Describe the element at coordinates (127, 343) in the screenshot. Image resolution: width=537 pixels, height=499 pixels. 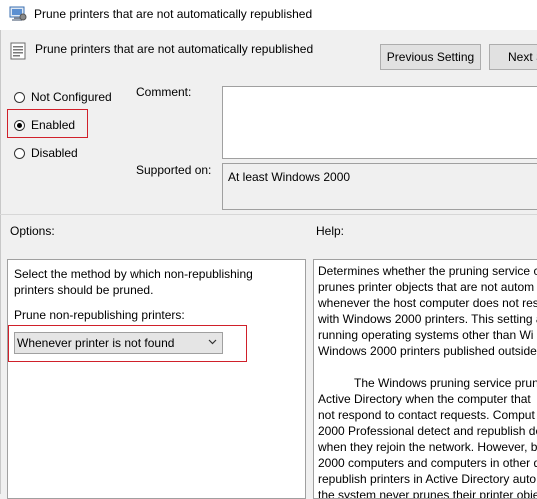
I see `dropdown-highlight` at that location.